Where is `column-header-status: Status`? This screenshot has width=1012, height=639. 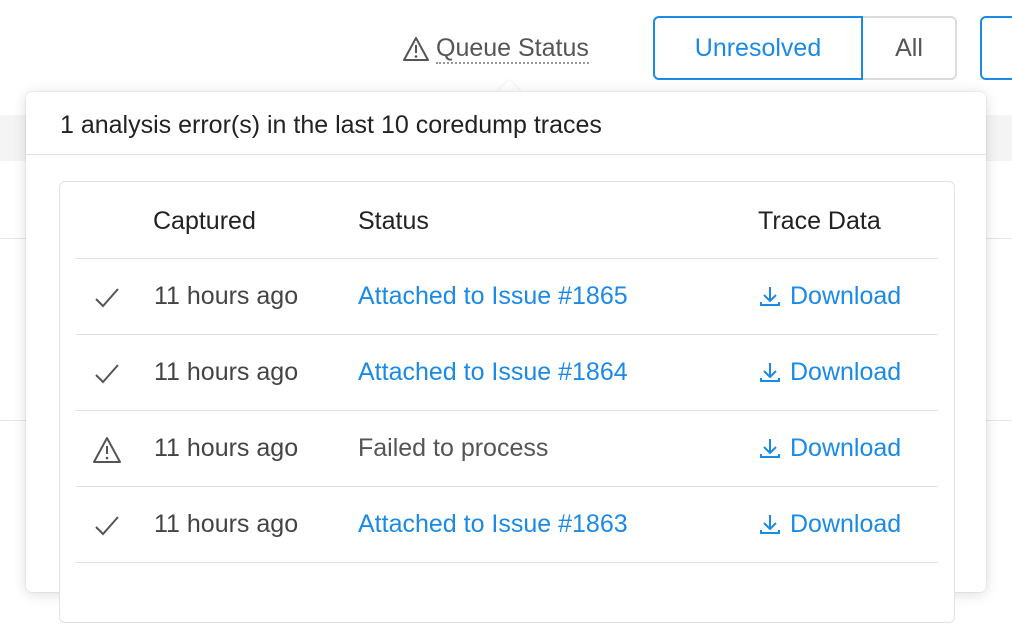 column-header-status: Status is located at coordinates (393, 221).